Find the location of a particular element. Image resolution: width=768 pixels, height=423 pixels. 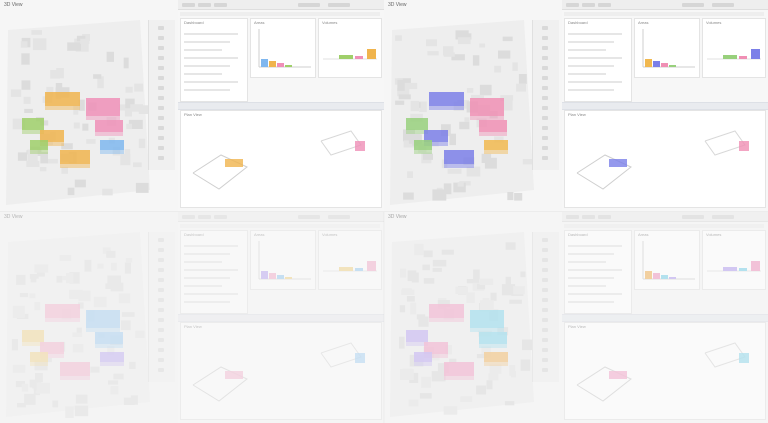

dashboard-pane: Dashboard Areas Volumes Plan View is located at coordinates (665, 105).